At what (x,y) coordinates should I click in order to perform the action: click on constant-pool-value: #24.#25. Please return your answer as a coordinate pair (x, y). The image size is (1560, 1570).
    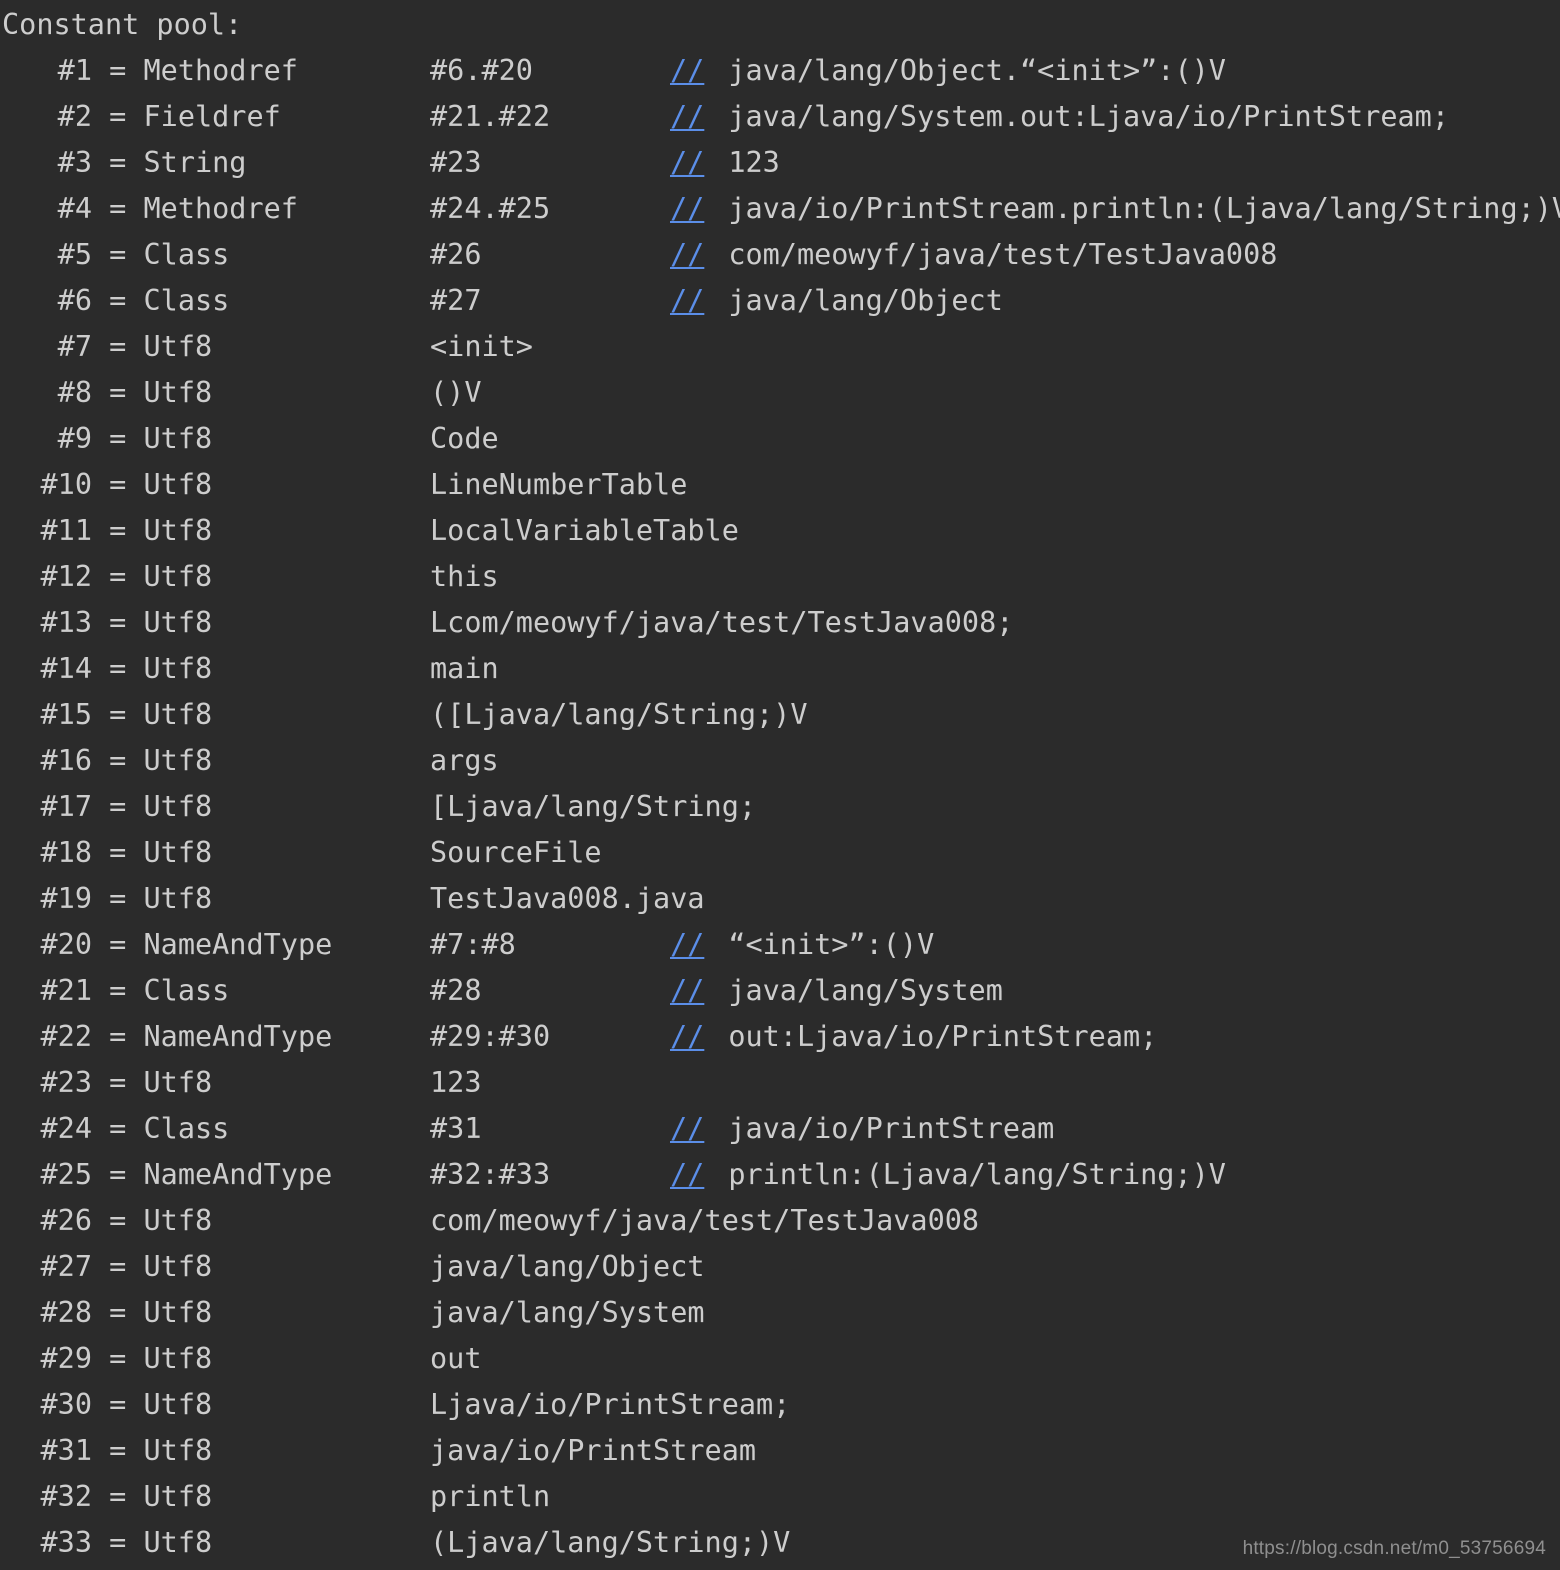
    Looking at the image, I should click on (490, 208).